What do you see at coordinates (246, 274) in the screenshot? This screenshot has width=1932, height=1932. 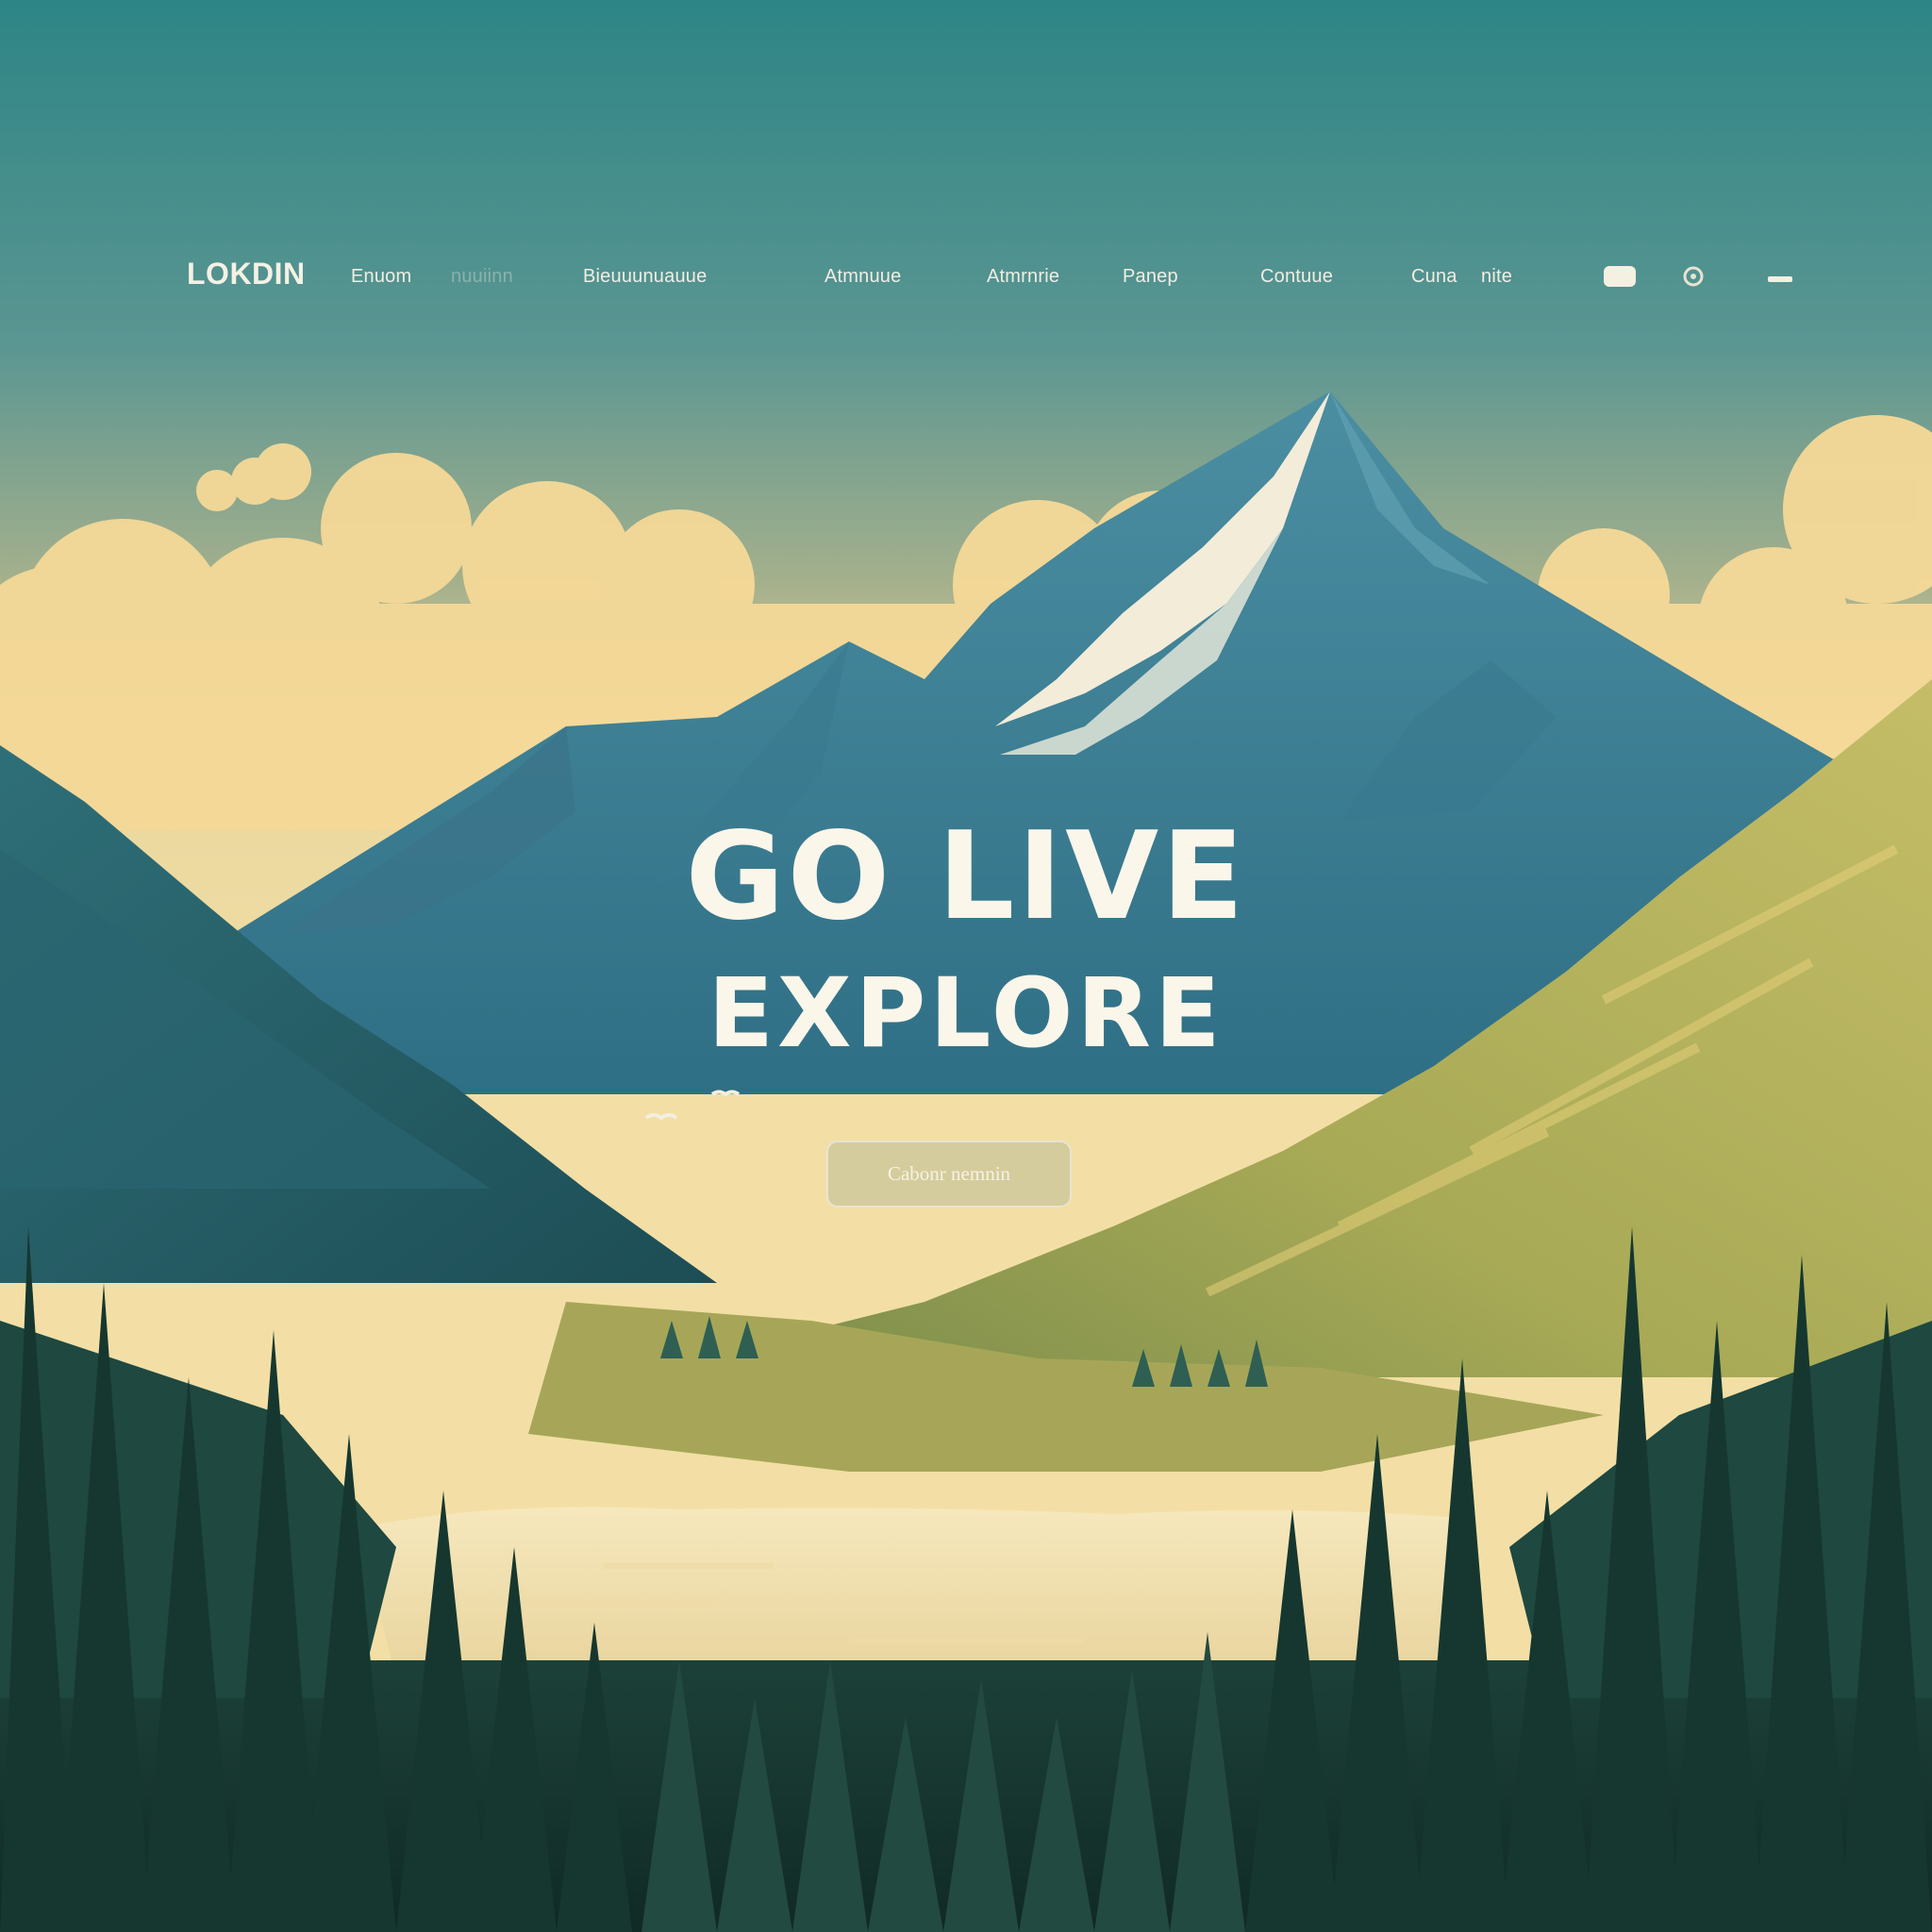 I see `brand-logo: LOKDIN` at bounding box center [246, 274].